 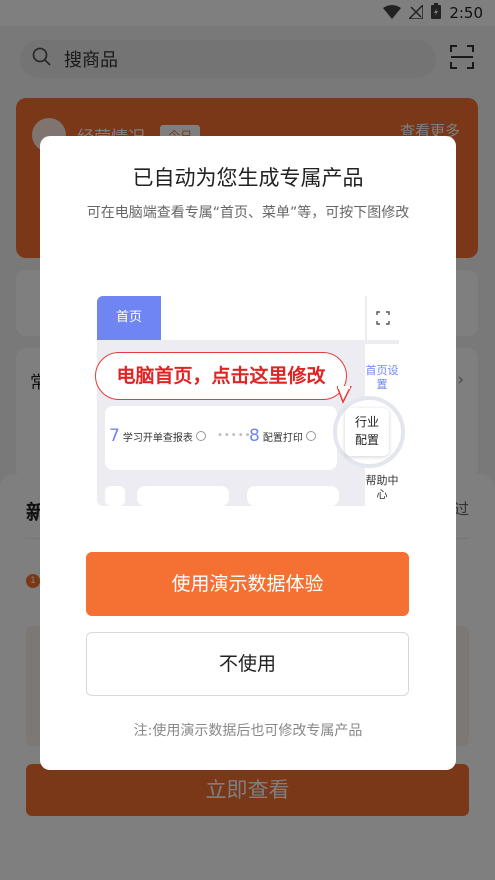 What do you see at coordinates (129, 318) in the screenshot?
I see `illus-home-tab: 首页` at bounding box center [129, 318].